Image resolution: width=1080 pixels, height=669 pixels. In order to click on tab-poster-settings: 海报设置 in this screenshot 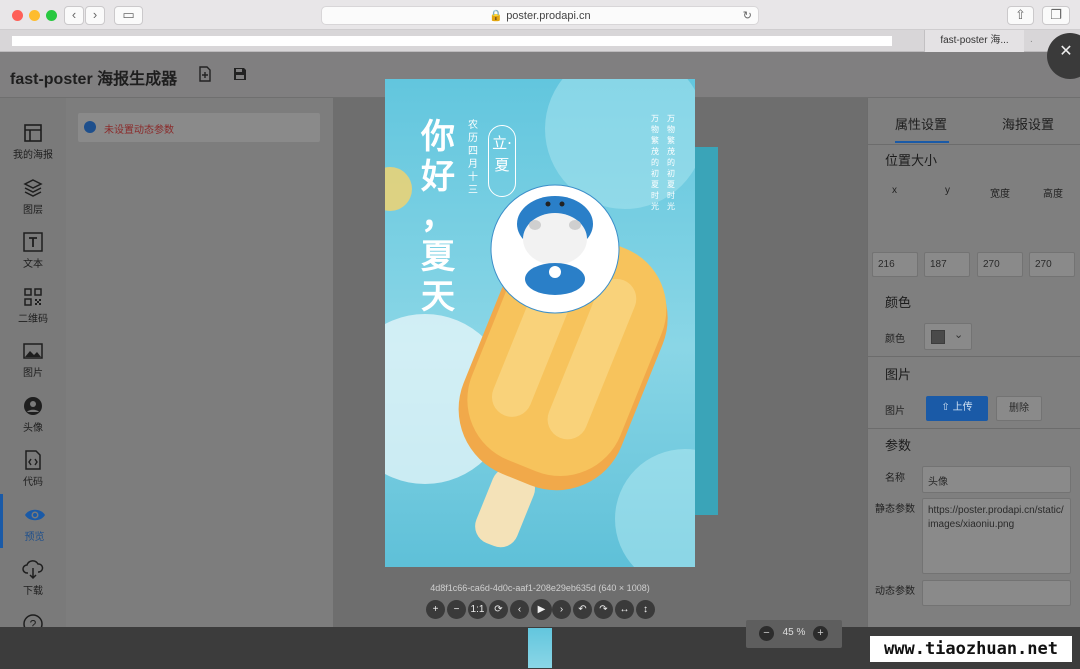, I will do `click(1028, 123)`.